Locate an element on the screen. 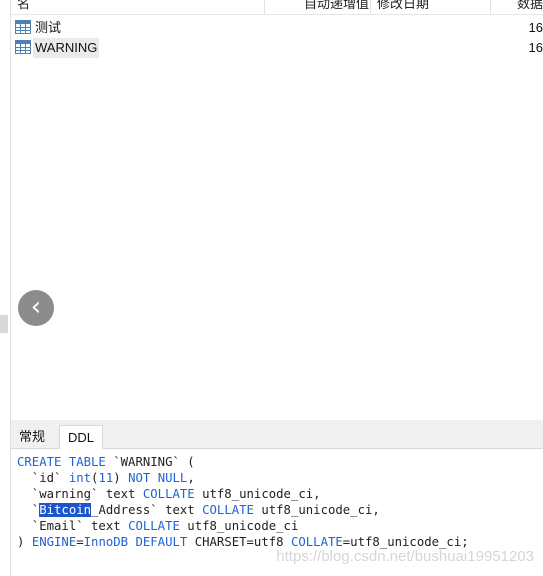 This screenshot has width=543, height=576. sql-keyword: int is located at coordinates (80, 478).